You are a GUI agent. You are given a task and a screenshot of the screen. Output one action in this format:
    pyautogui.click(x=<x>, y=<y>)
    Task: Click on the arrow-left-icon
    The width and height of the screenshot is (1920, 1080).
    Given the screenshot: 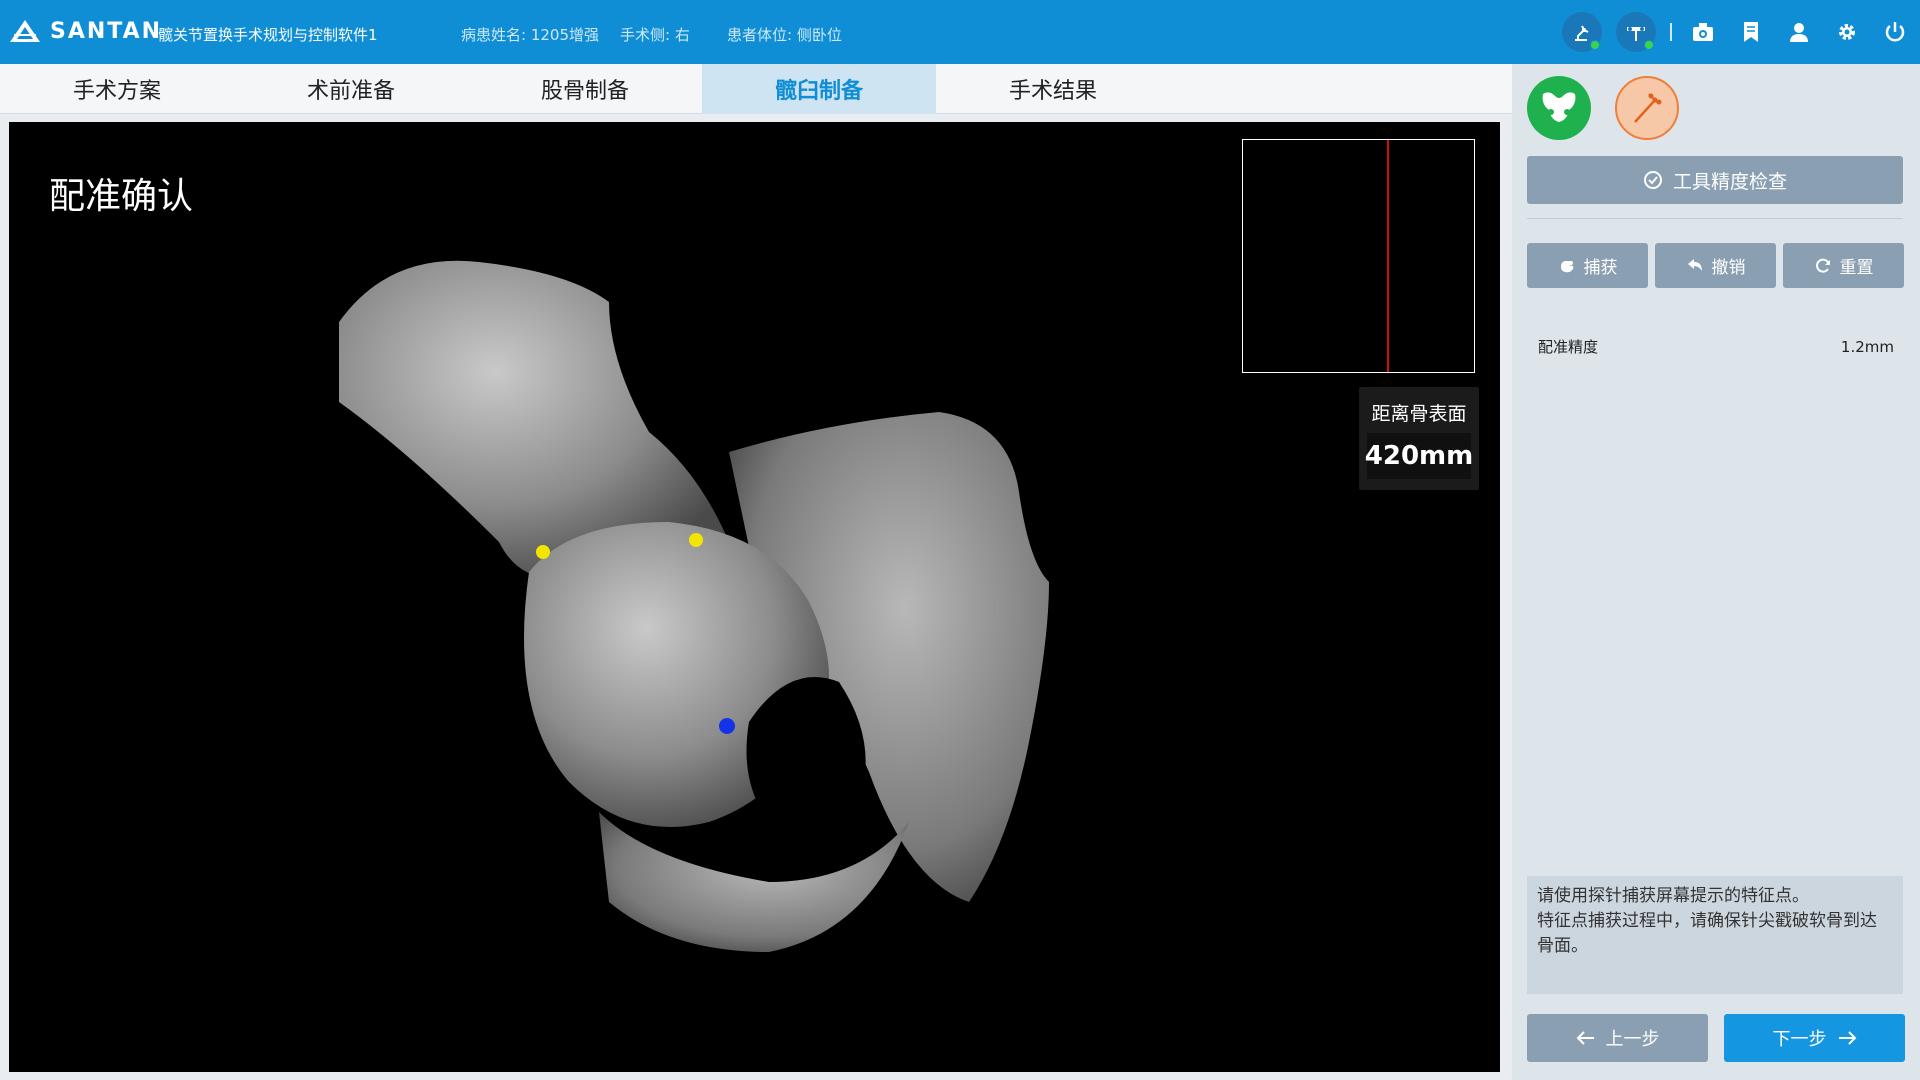 What is the action you would take?
    pyautogui.click(x=1585, y=1038)
    